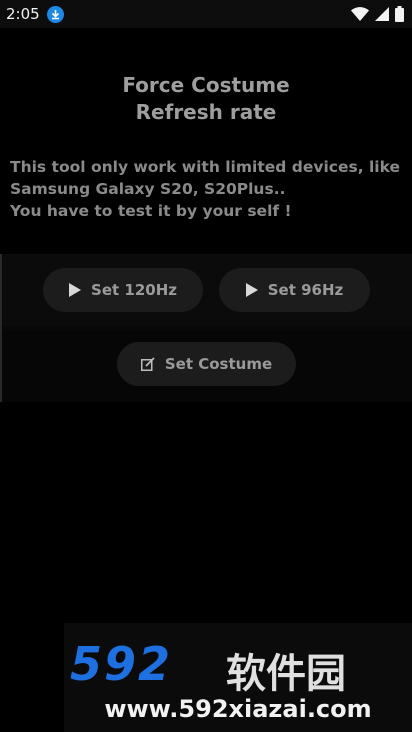 The image size is (412, 732). I want to click on set-96hz-label: Set 96Hz, so click(305, 290).